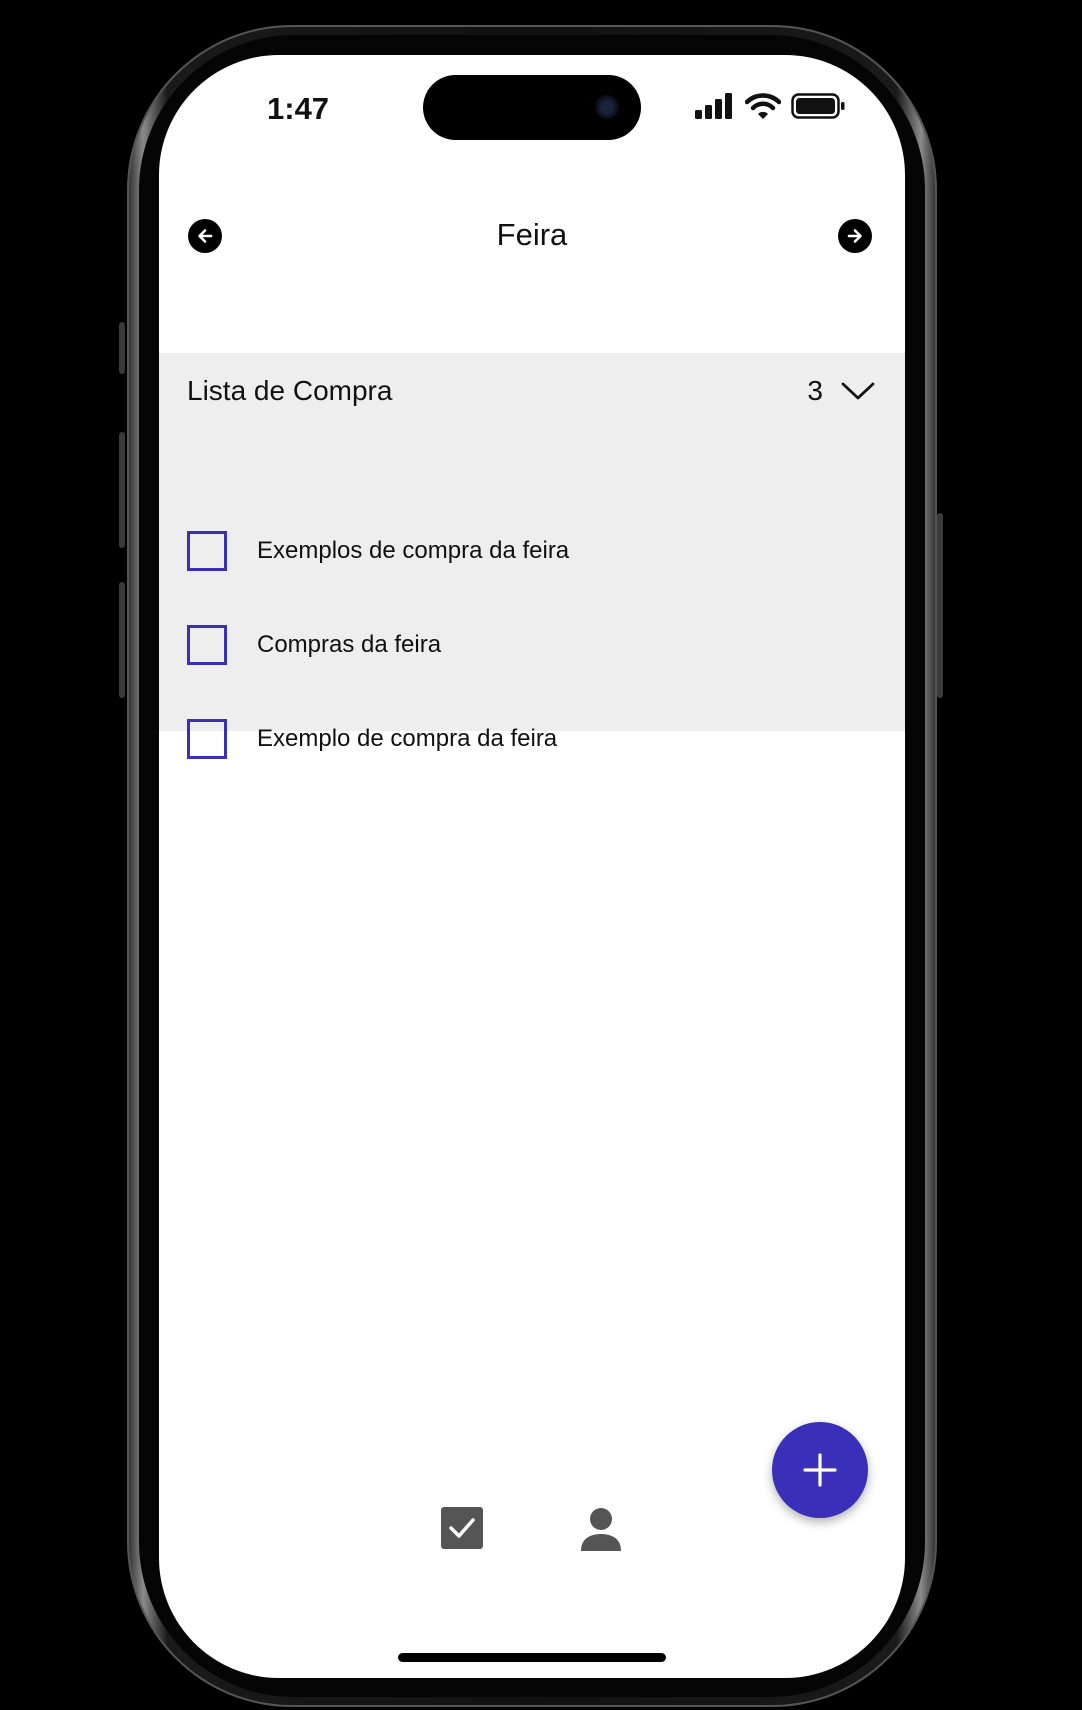 This screenshot has height=1710, width=1082. What do you see at coordinates (290, 390) in the screenshot?
I see `list-title: Lista de Compra` at bounding box center [290, 390].